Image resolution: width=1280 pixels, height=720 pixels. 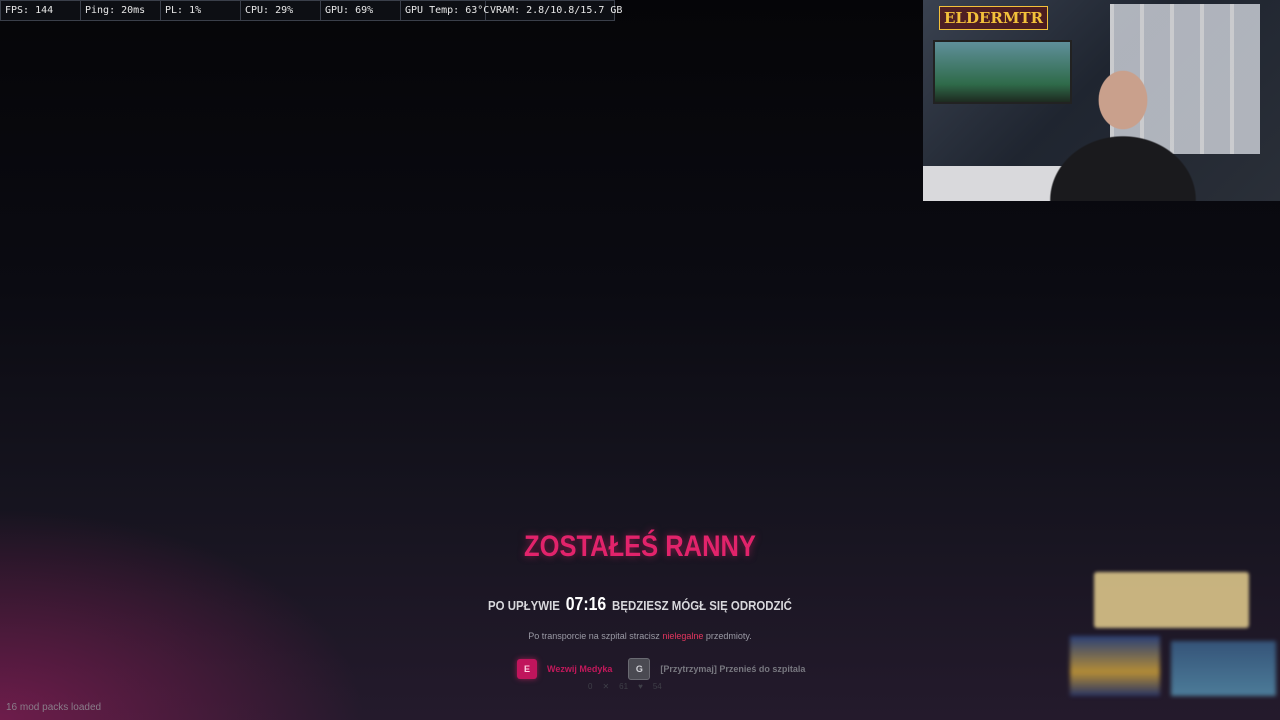 I want to click on cpu-stat: CPU: 29%, so click(x=281, y=10).